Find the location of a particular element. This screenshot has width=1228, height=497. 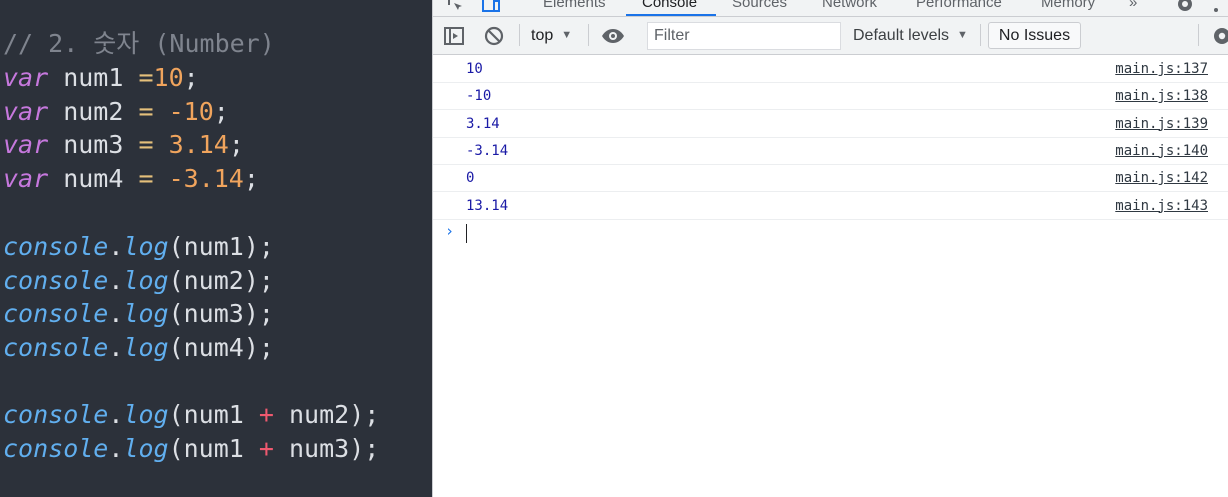

clear-console-icon is located at coordinates (494, 36).